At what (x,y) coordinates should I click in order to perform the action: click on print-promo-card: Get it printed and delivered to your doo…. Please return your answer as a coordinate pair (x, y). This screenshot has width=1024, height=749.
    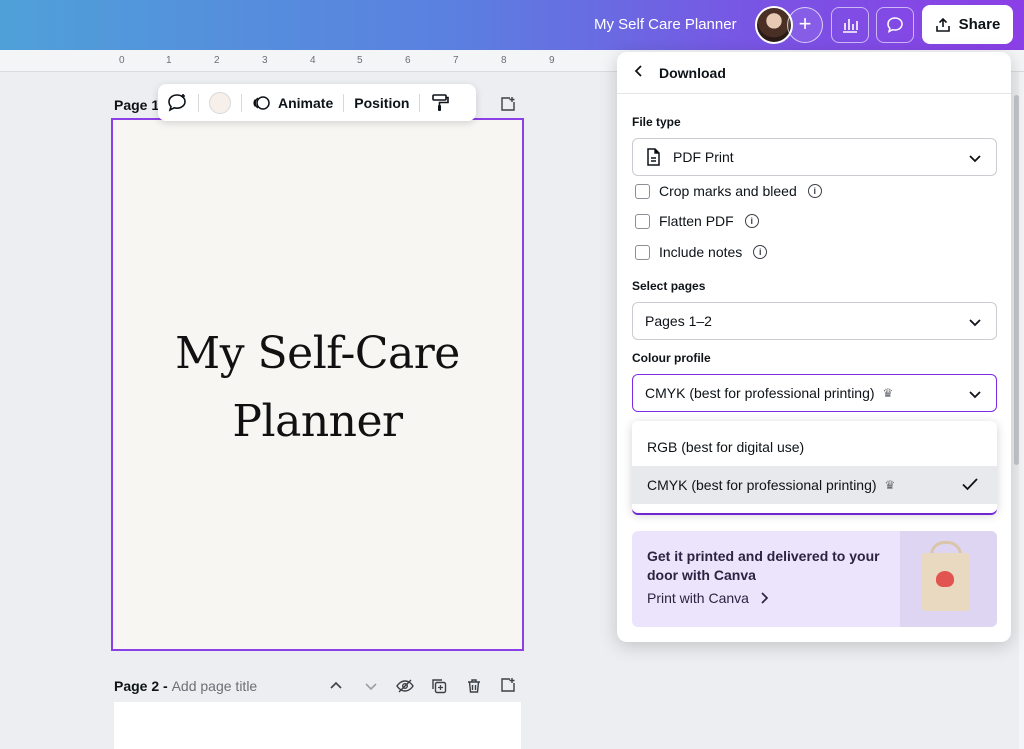
    Looking at the image, I should click on (814, 579).